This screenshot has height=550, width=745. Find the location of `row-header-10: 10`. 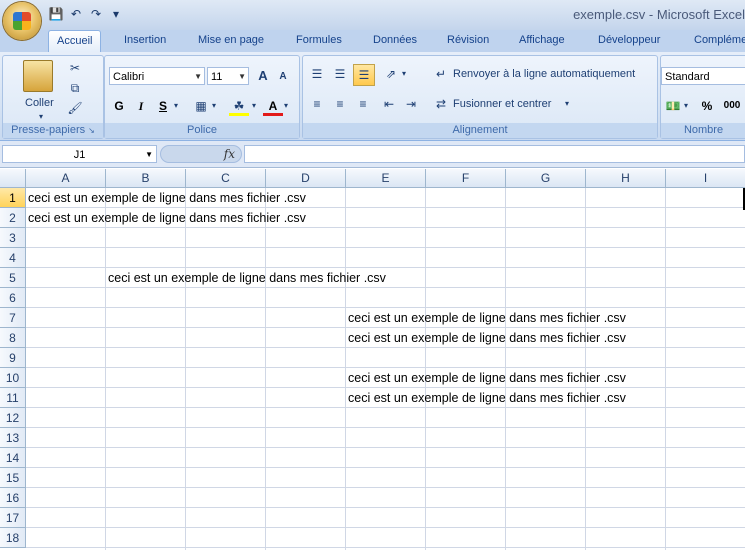

row-header-10: 10 is located at coordinates (13, 378).